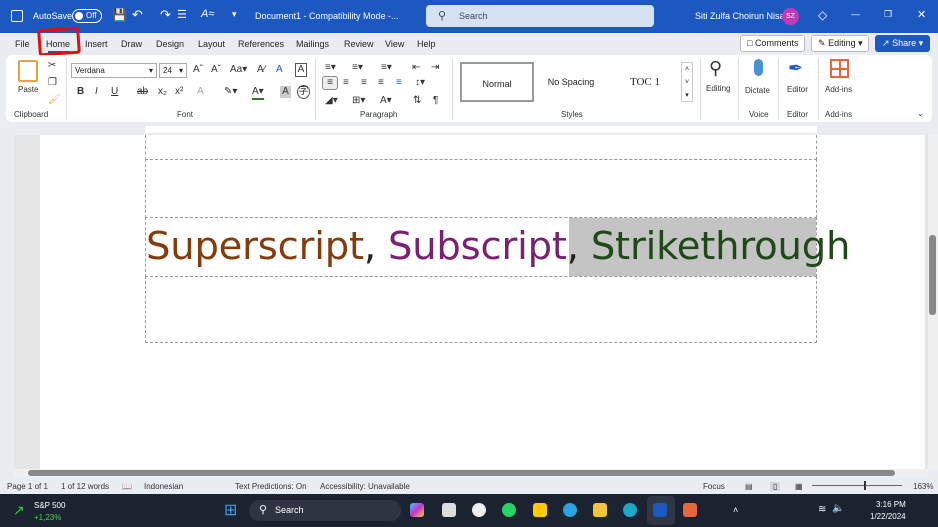 This screenshot has width=938, height=527. Describe the element at coordinates (790, 16) in the screenshot. I see `avatar: SZ` at that location.